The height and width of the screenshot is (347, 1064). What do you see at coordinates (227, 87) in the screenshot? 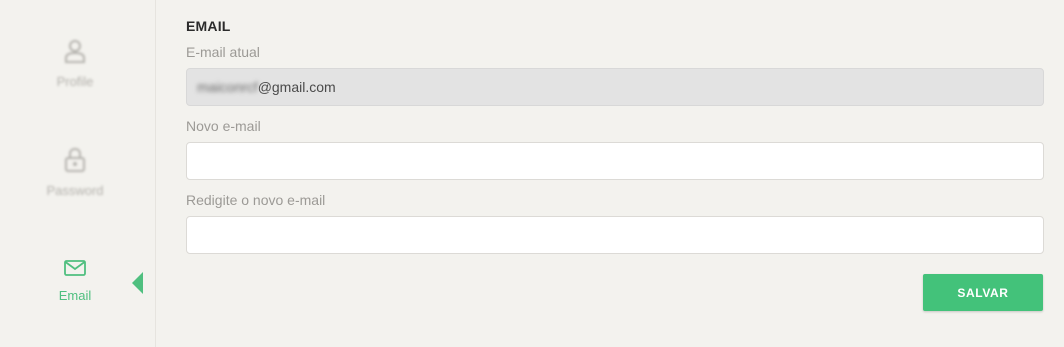
I see `obscured-email-part: maiconrcf` at bounding box center [227, 87].